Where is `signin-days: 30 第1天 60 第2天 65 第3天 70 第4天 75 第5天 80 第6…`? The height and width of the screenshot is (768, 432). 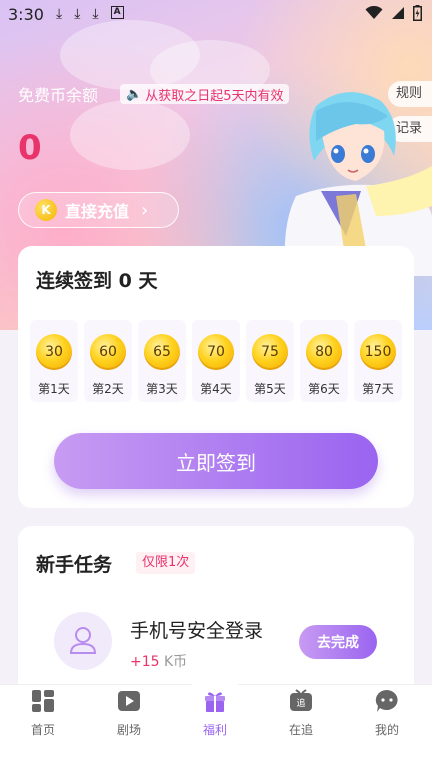
signin-days: 30 第1天 60 第2天 65 第3天 70 第4天 75 第5天 80 第6… is located at coordinates (216, 361).